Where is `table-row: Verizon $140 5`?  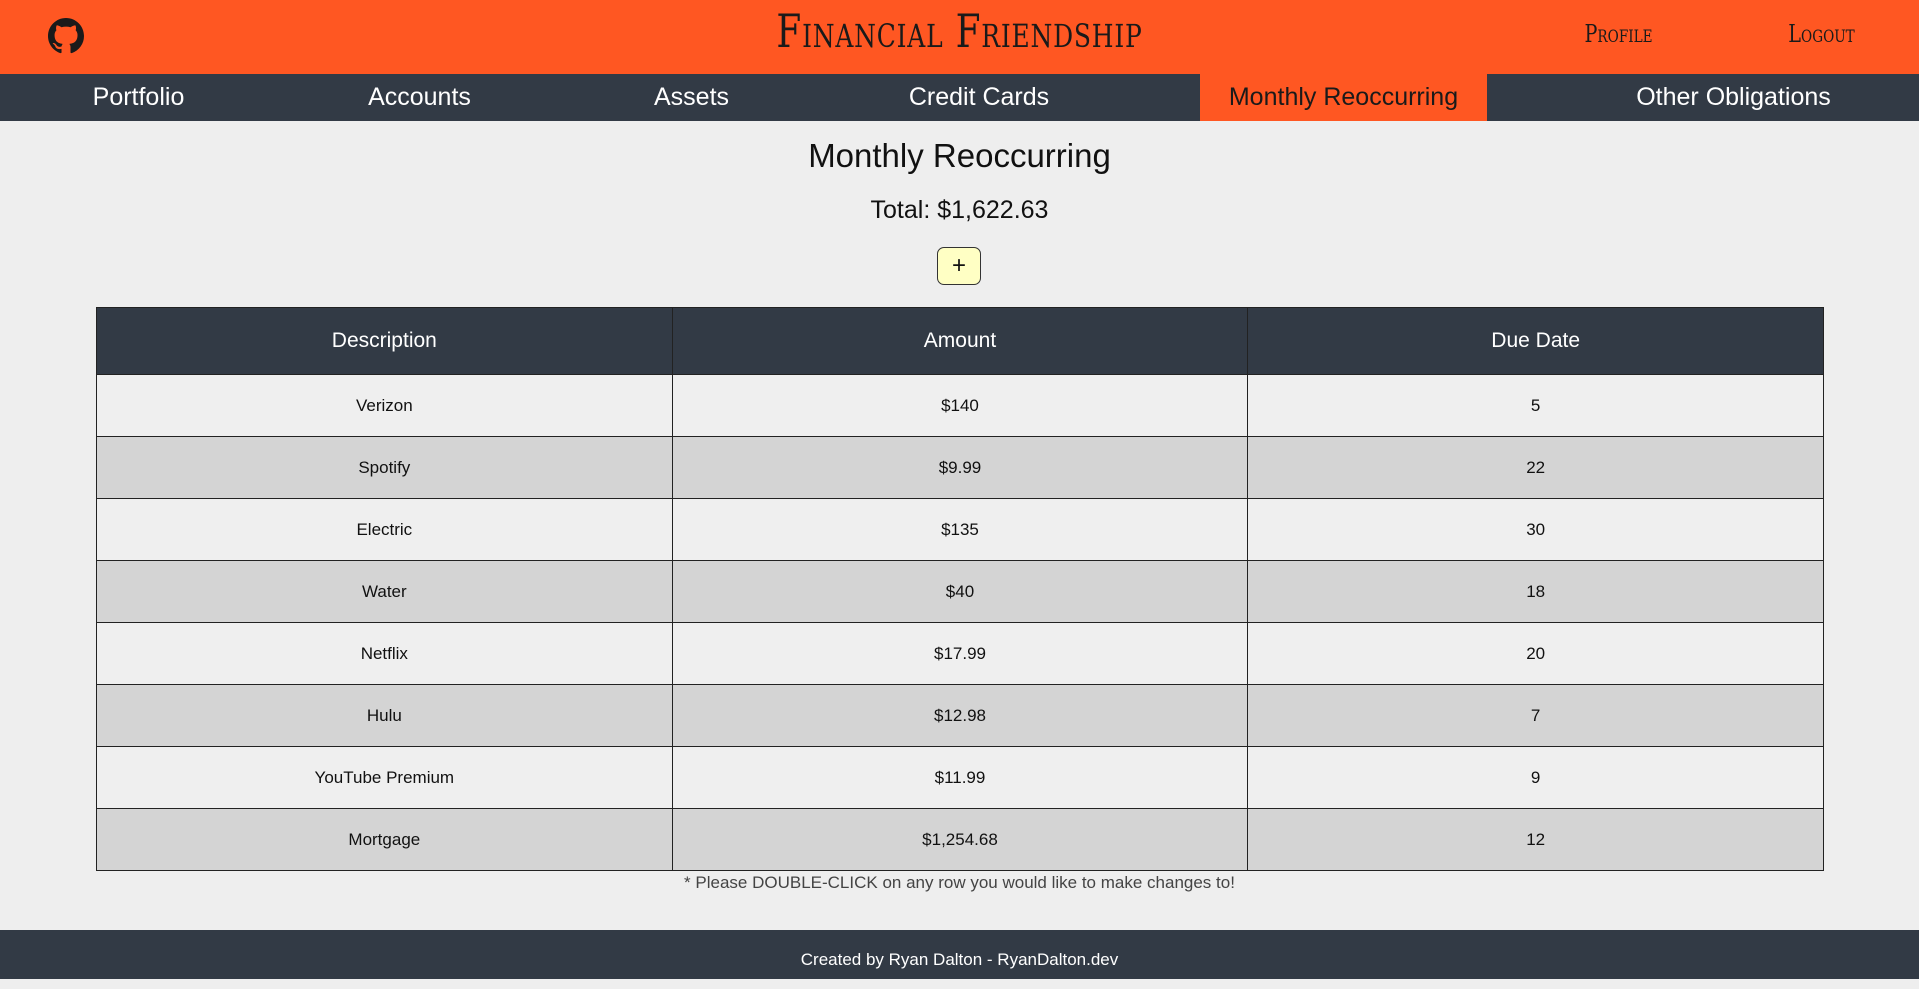 table-row: Verizon $140 5 is located at coordinates (960, 405).